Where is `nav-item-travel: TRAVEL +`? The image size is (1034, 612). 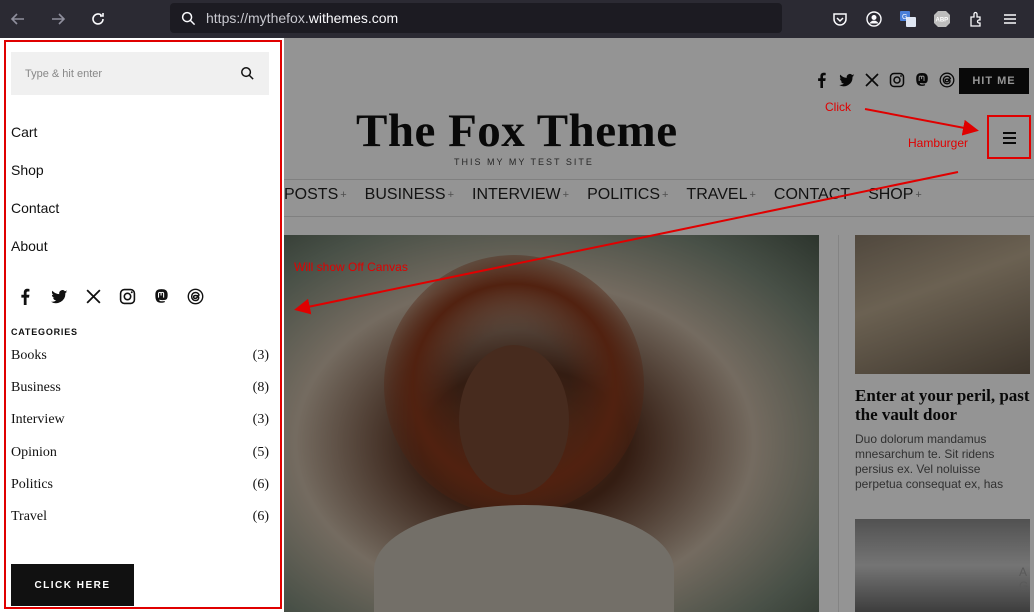 nav-item-travel: TRAVEL + is located at coordinates (721, 195).